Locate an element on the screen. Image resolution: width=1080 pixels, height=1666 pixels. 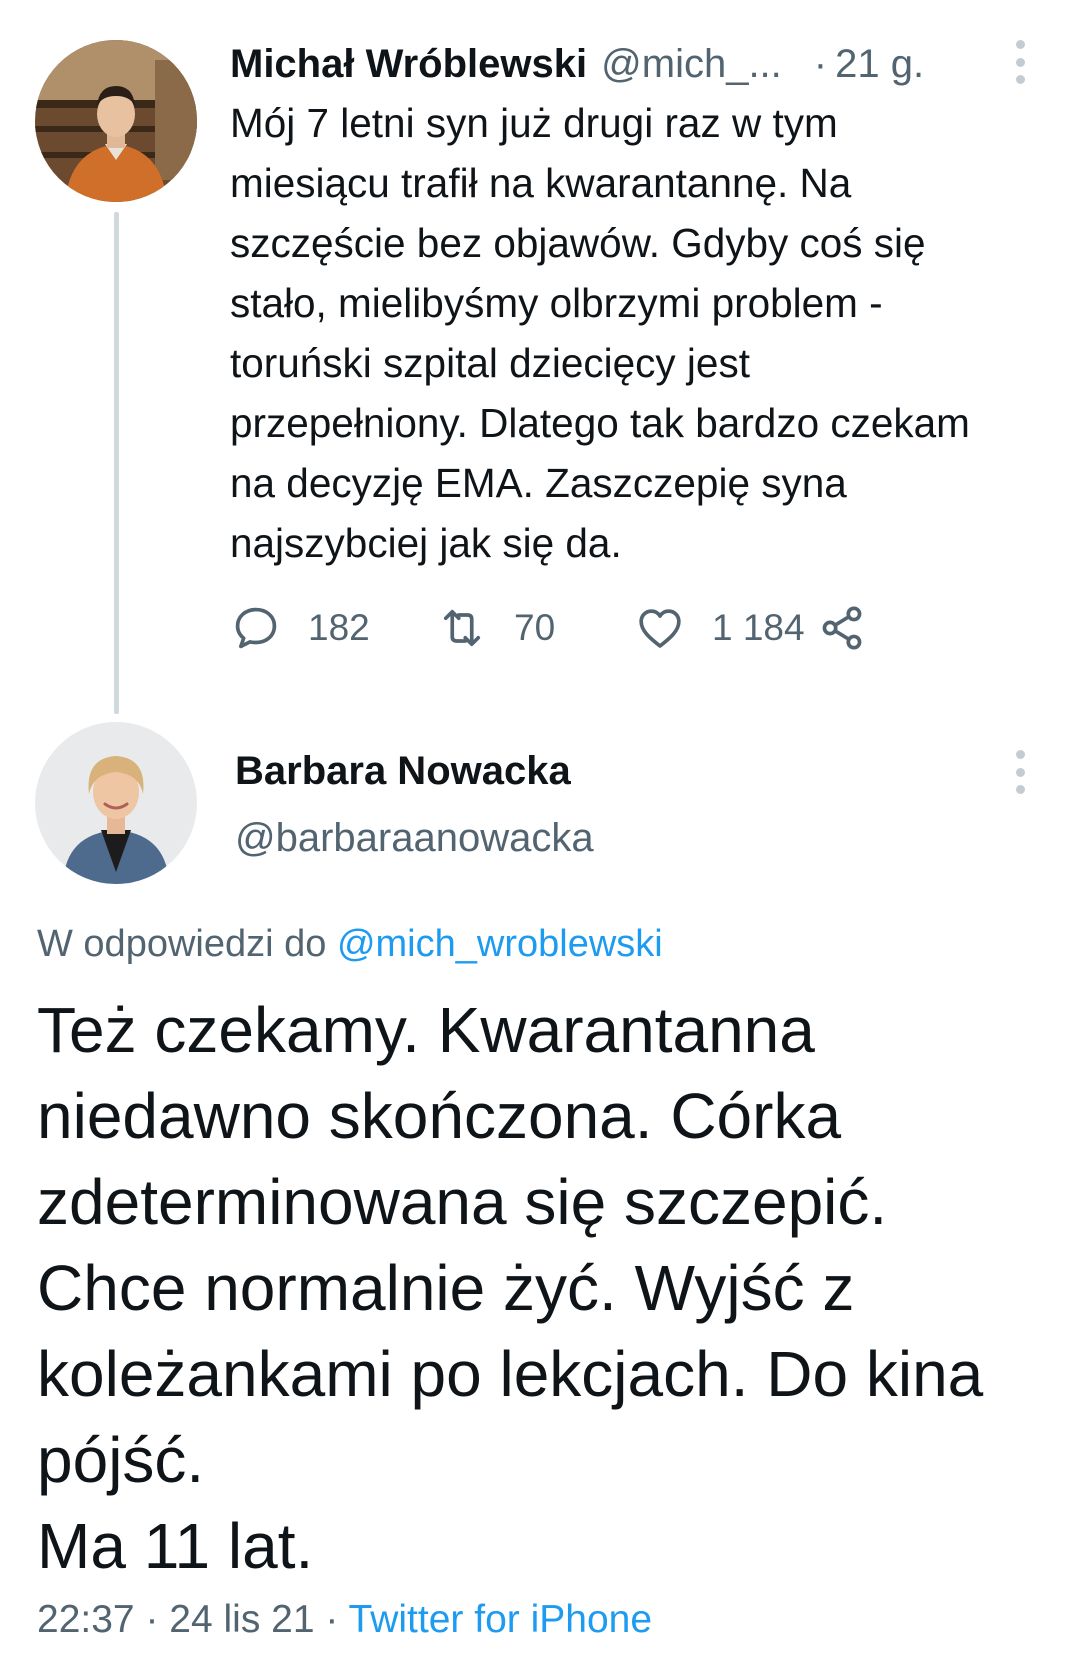
tweet2-time: 22:37 is located at coordinates (86, 1619).